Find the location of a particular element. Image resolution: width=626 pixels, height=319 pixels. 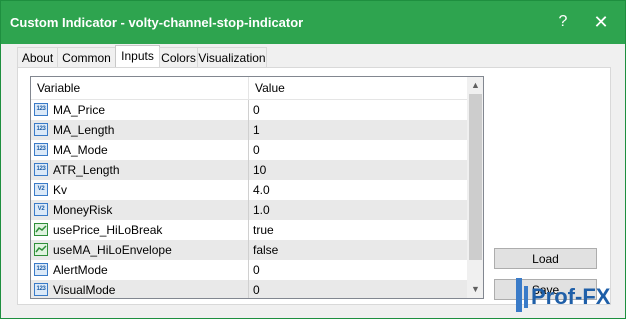

table-row: V2 MoneyRisk 1.0 is located at coordinates (249, 210).